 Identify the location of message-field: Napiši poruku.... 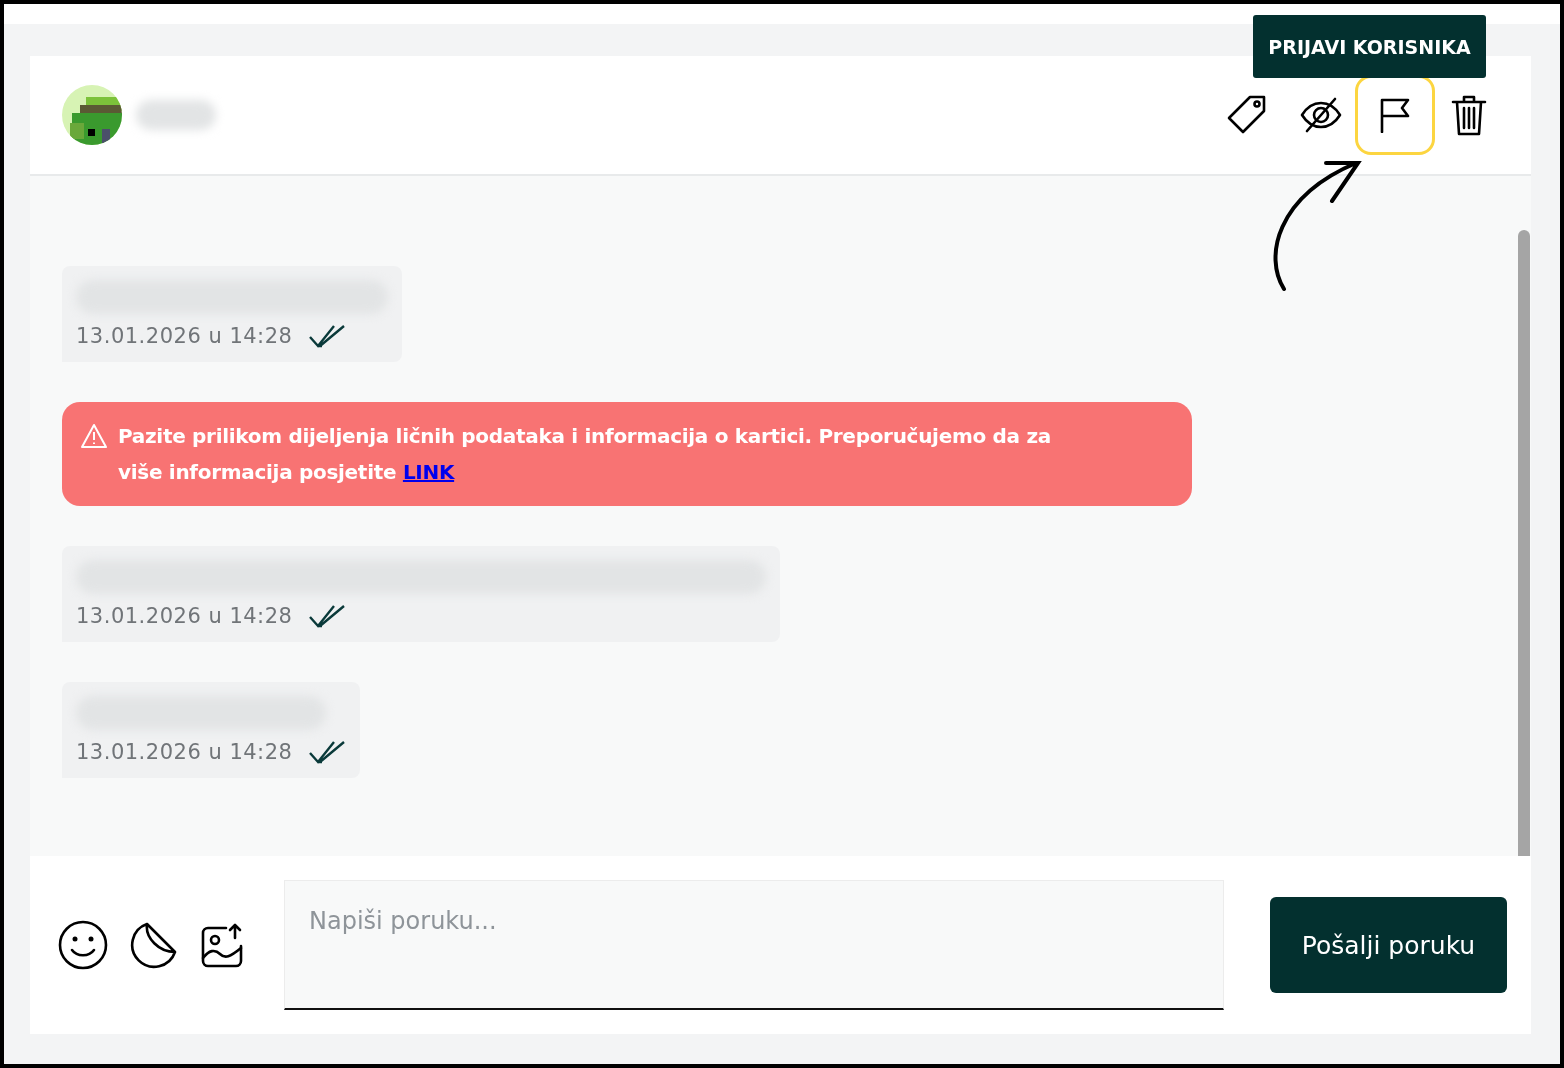
(754, 945).